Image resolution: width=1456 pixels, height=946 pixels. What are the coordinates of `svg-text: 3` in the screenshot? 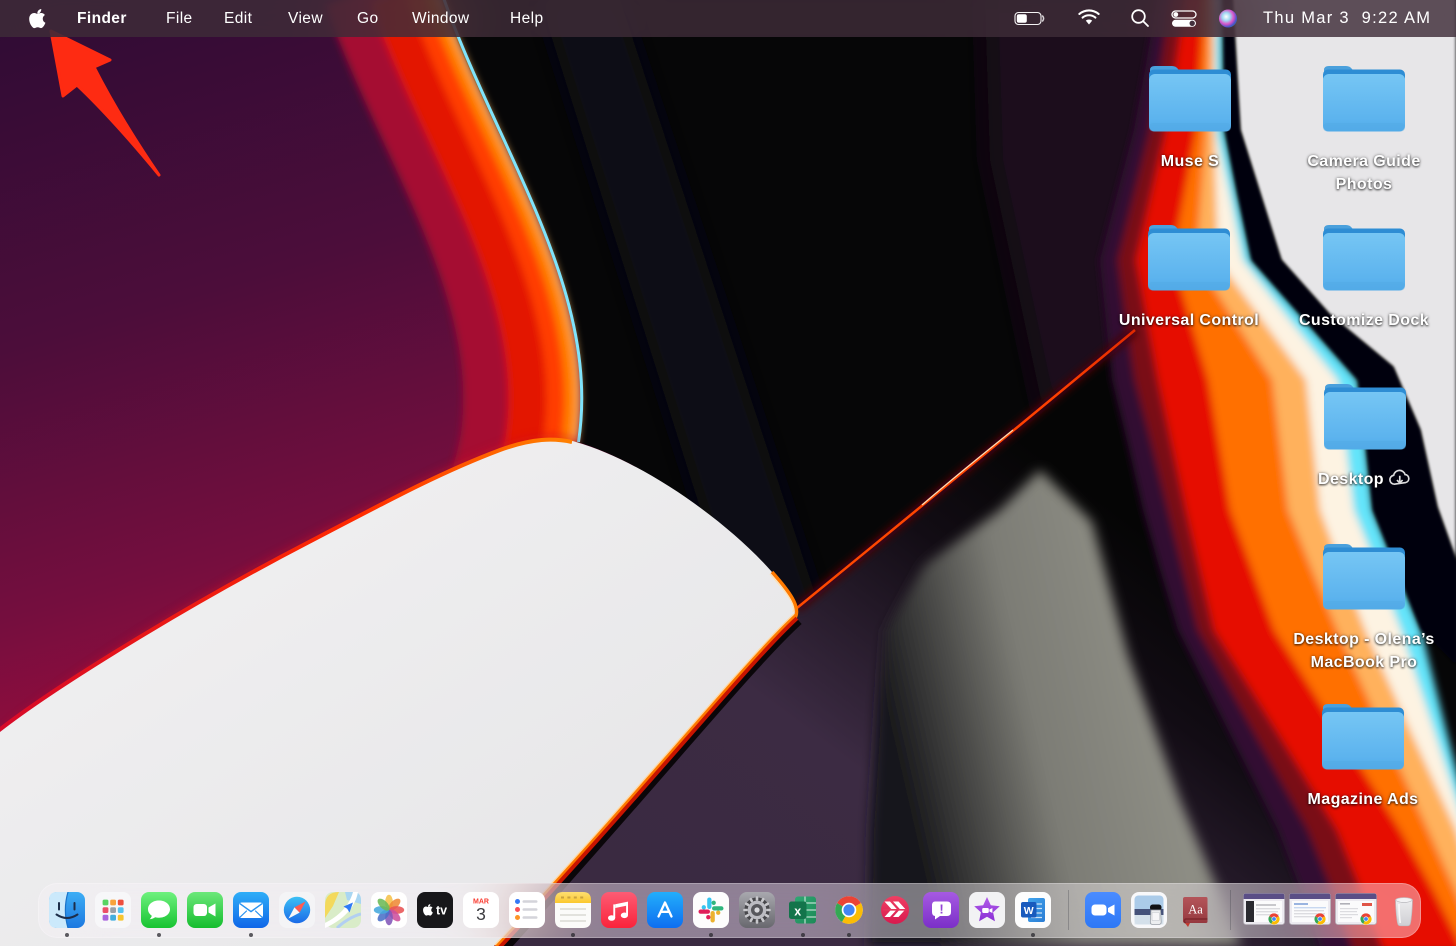 It's located at (481, 914).